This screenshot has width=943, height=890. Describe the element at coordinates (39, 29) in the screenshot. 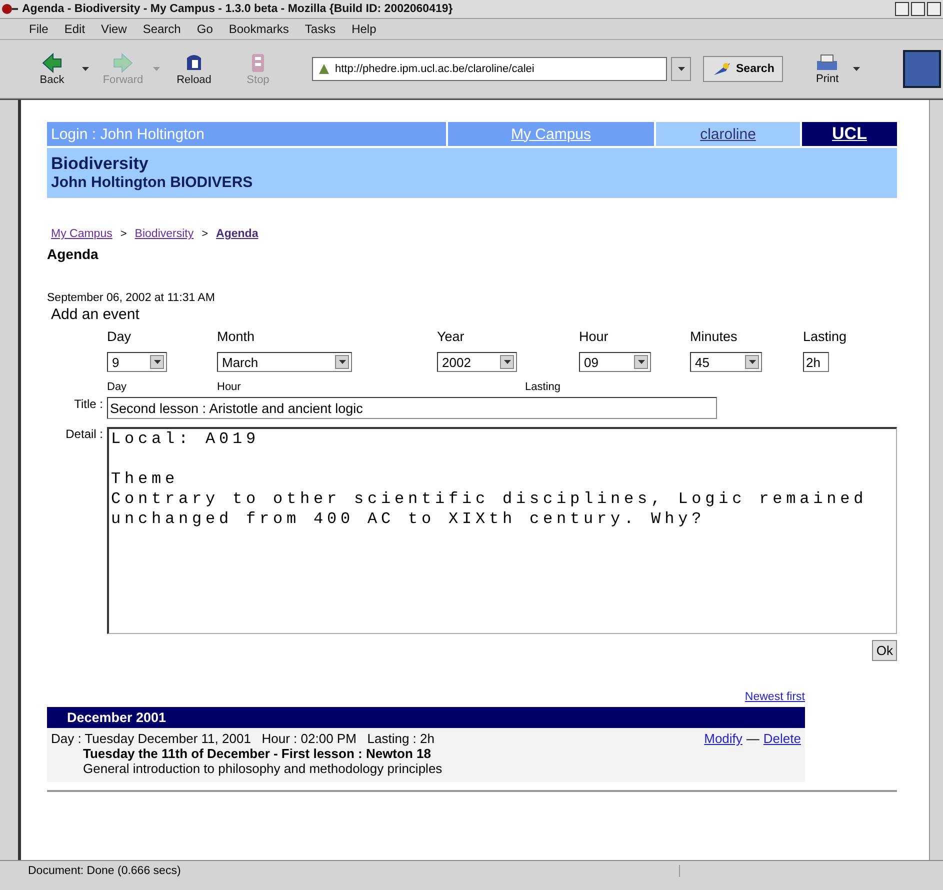

I see `menu-item: File` at that location.